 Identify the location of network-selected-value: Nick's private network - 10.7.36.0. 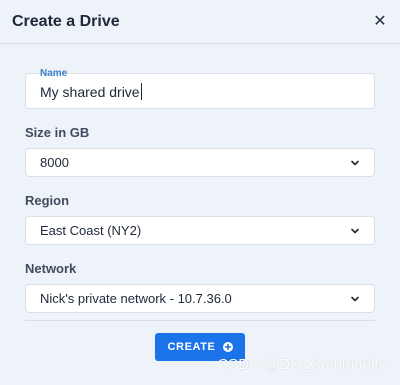
(136, 298).